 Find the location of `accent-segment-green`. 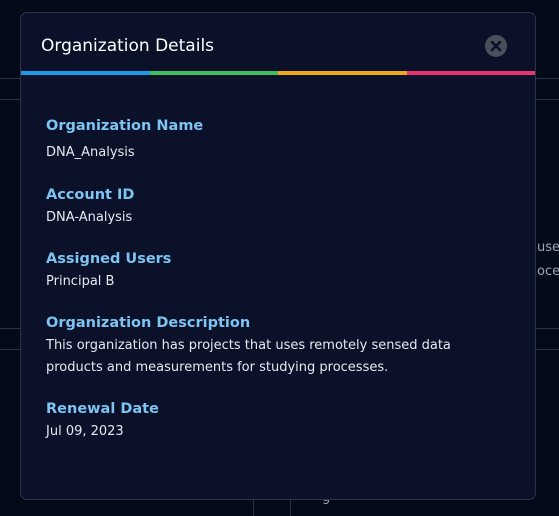

accent-segment-green is located at coordinates (213, 73).